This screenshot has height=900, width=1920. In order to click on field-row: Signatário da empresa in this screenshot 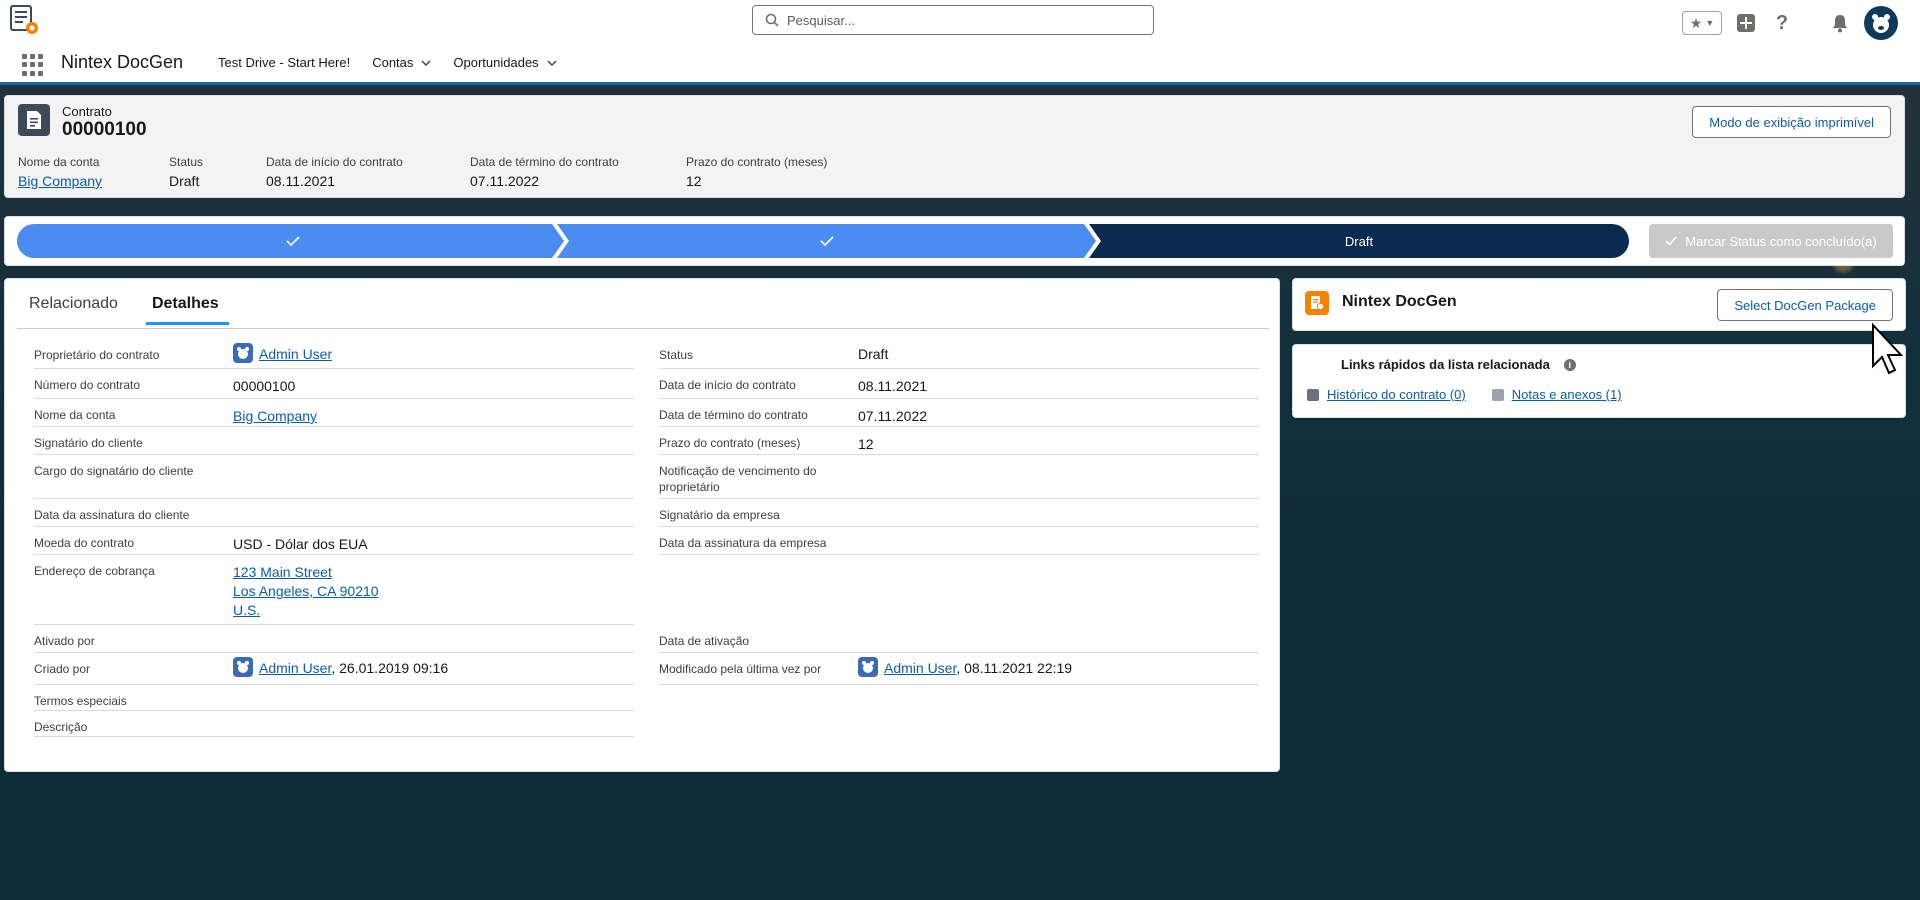, I will do `click(959, 513)`.